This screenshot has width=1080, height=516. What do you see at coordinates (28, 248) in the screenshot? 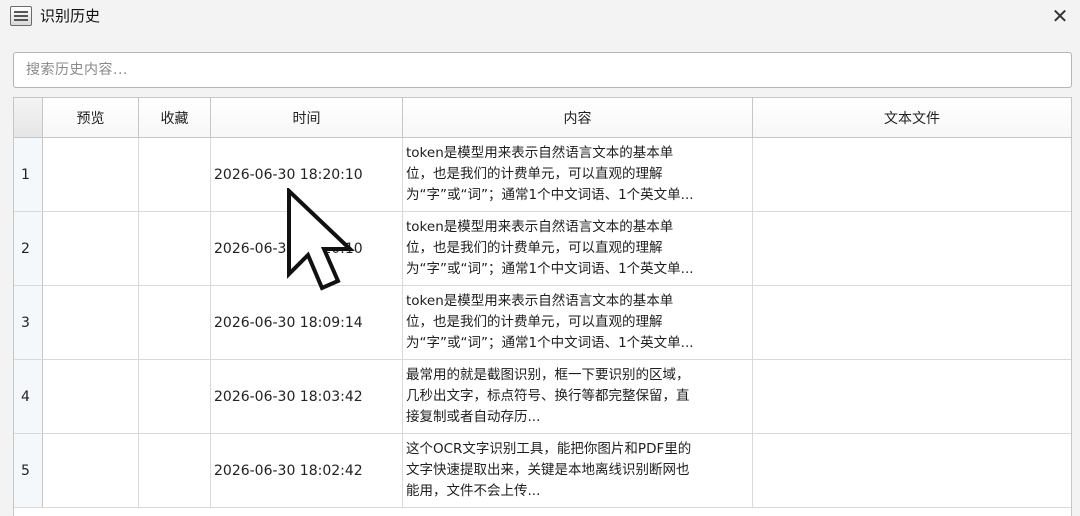
I see `row-number: 2` at bounding box center [28, 248].